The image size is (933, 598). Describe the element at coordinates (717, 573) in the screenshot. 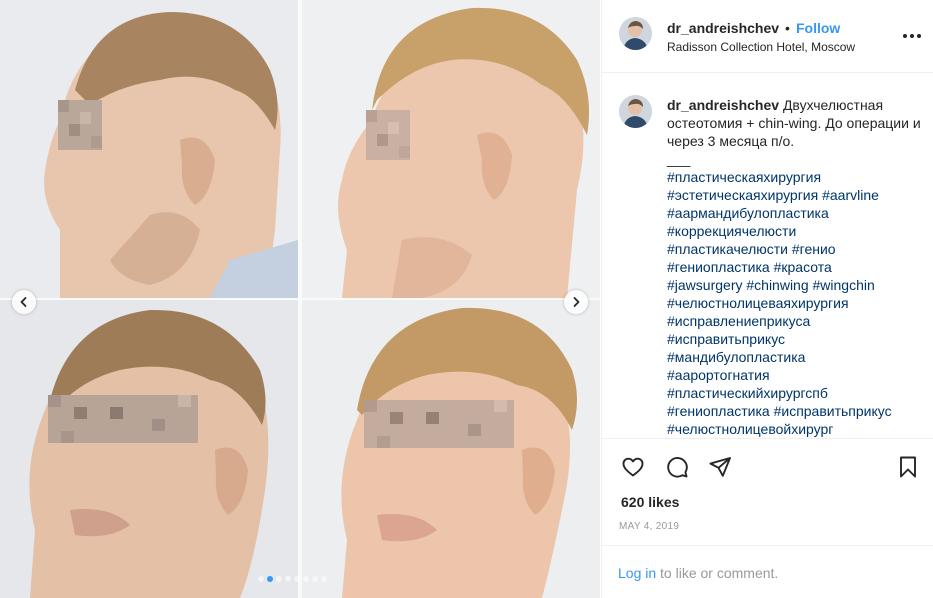

I see `login-prompt-text: to like or comment.` at that location.